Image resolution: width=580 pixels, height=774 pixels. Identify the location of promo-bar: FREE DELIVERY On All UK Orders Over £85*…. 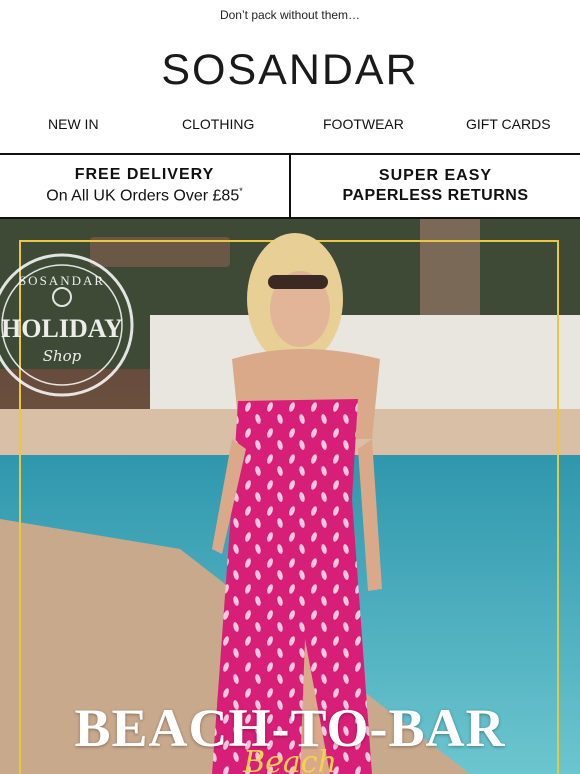
(290, 186).